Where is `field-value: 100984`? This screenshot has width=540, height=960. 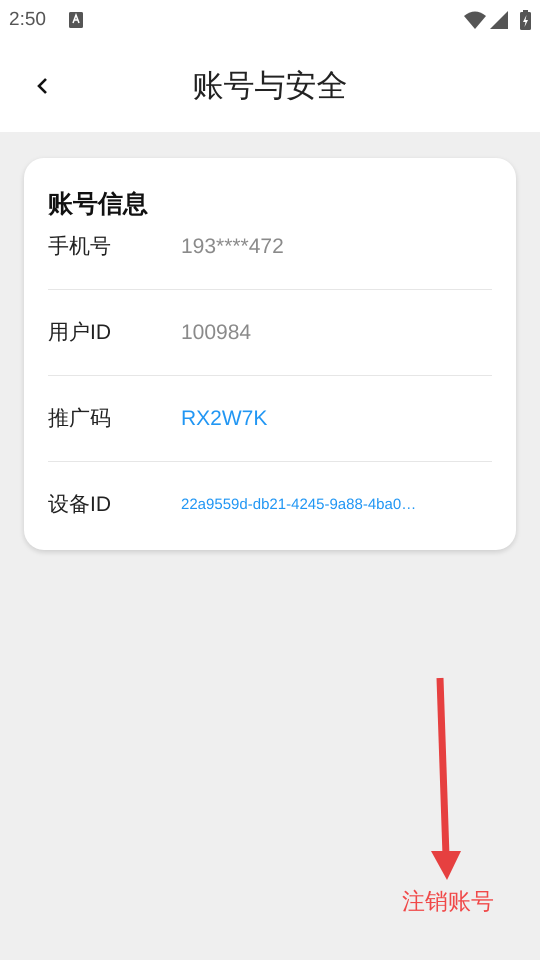
field-value: 100984 is located at coordinates (216, 333).